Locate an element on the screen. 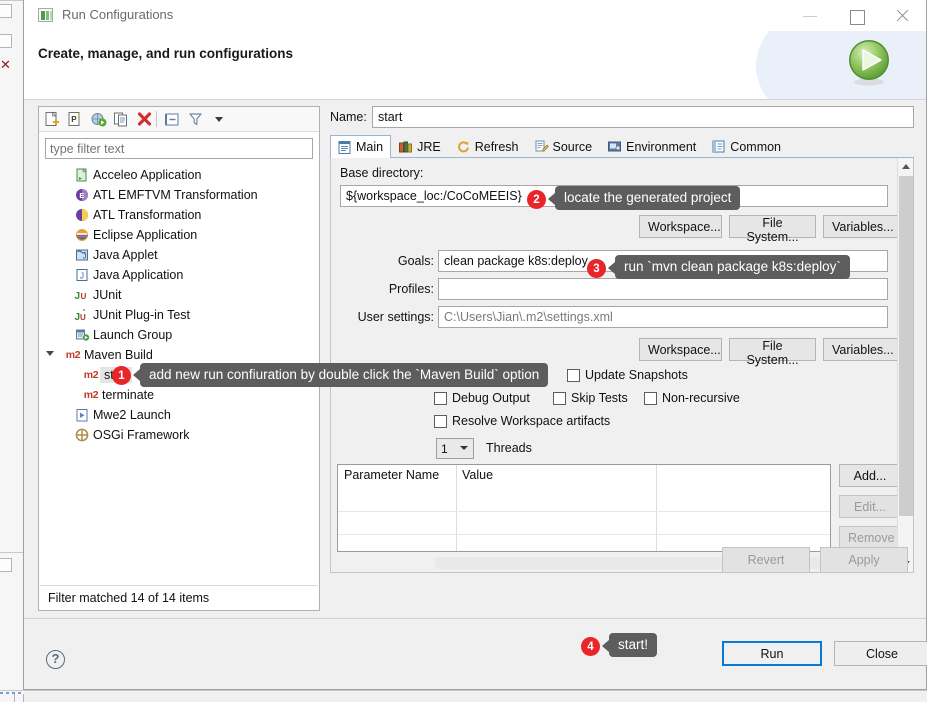  tree-item-osgi-framework: OSGi Framework is located at coordinates (179, 435).